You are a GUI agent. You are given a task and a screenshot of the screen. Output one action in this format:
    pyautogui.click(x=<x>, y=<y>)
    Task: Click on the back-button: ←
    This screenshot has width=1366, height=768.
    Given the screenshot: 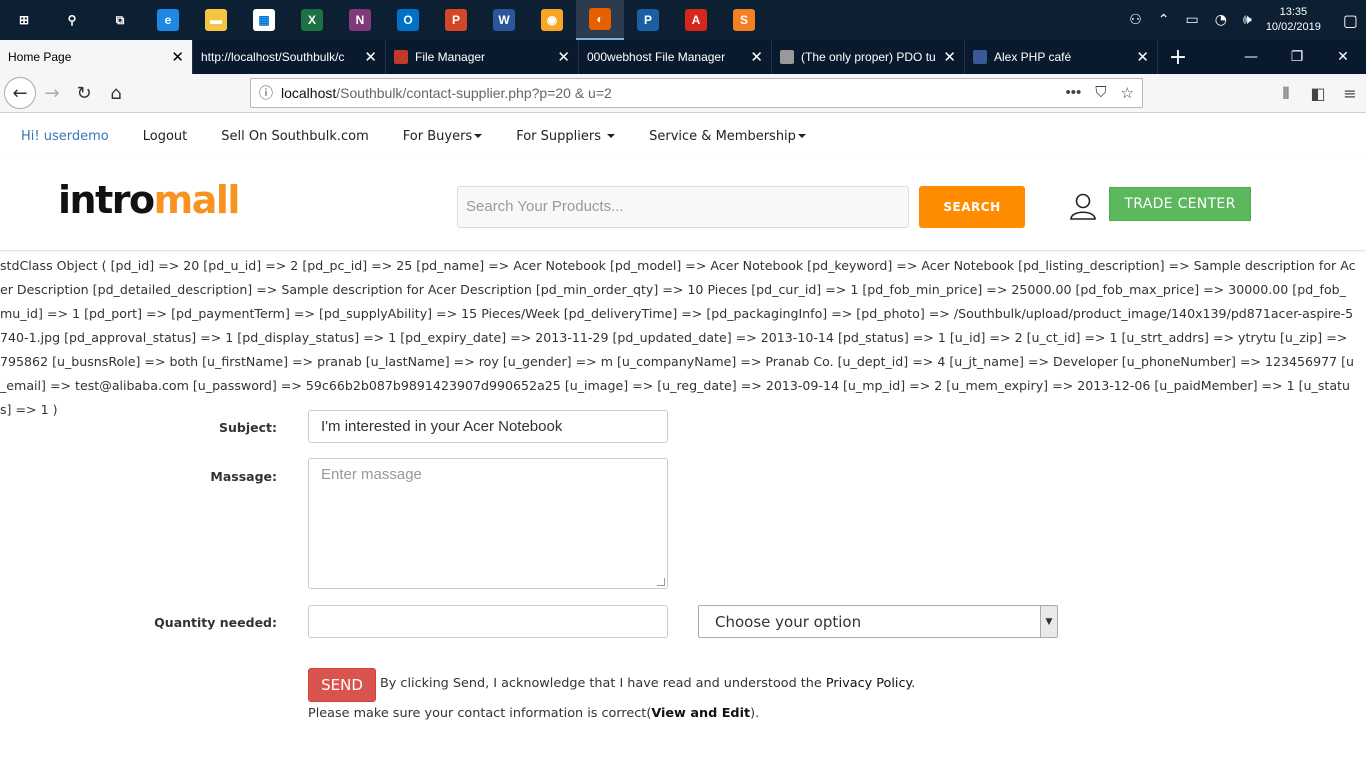 What is the action you would take?
    pyautogui.click(x=20, y=93)
    